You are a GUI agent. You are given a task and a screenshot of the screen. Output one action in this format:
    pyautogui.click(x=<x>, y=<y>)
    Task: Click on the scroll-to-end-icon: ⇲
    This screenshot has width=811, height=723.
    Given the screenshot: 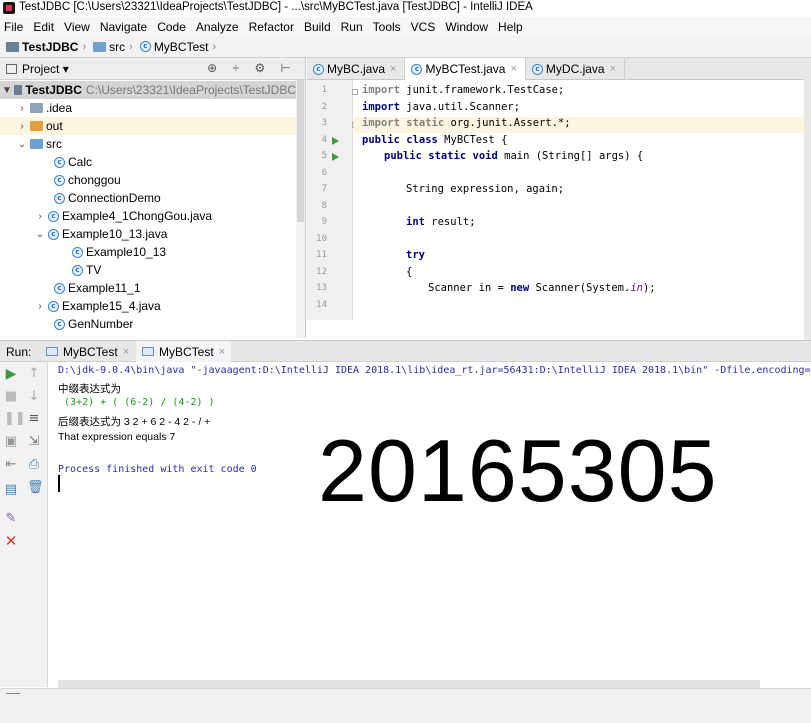 What is the action you would take?
    pyautogui.click(x=34, y=442)
    